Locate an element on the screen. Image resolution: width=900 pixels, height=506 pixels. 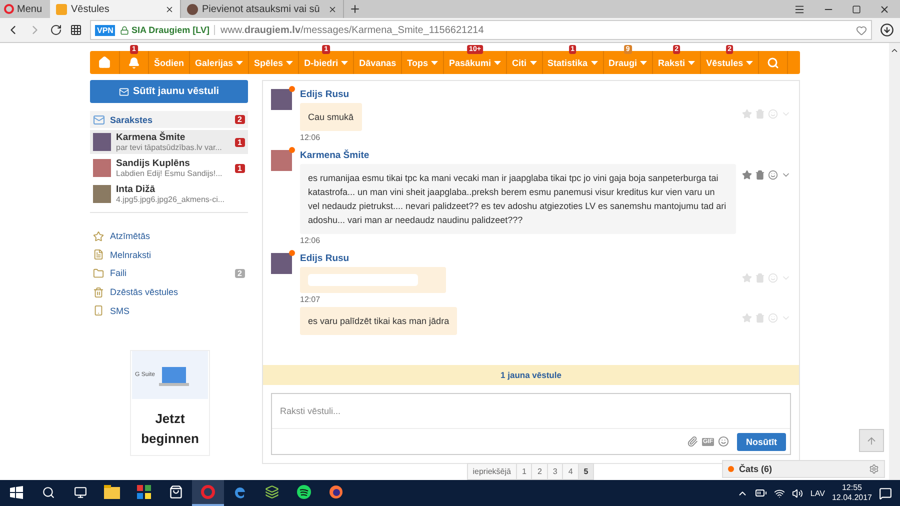
message-time: 12:07 is located at coordinates (310, 299).